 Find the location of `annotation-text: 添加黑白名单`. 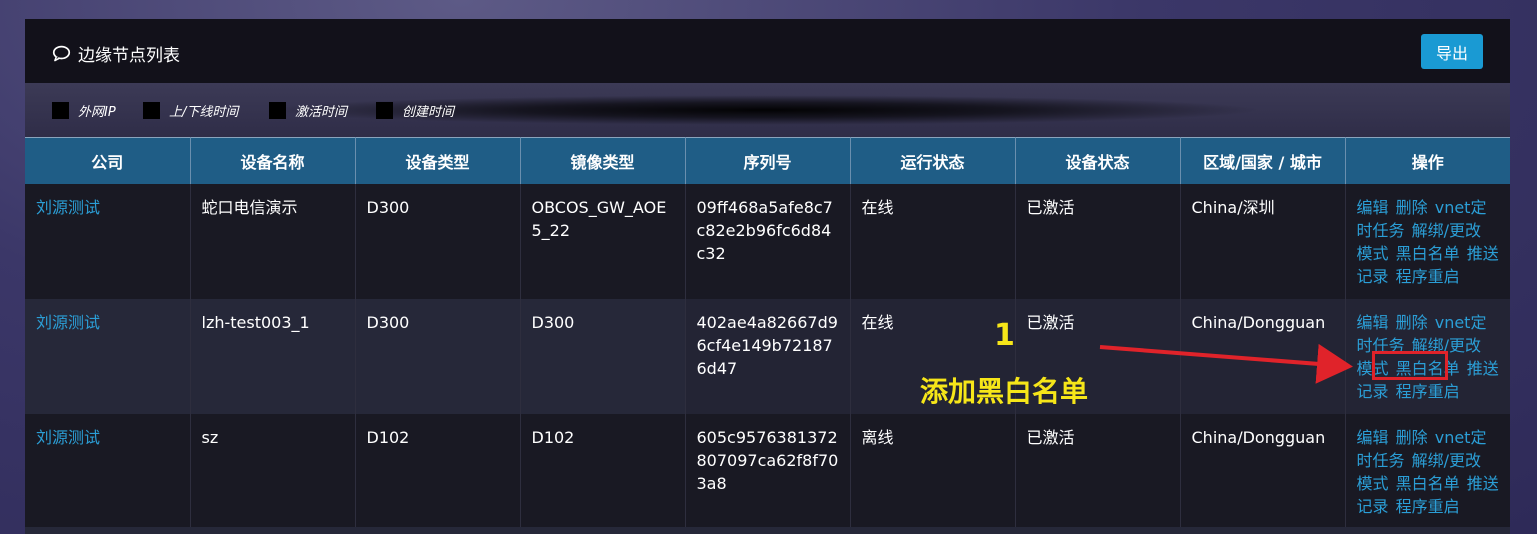

annotation-text: 添加黑白名单 is located at coordinates (1004, 391).